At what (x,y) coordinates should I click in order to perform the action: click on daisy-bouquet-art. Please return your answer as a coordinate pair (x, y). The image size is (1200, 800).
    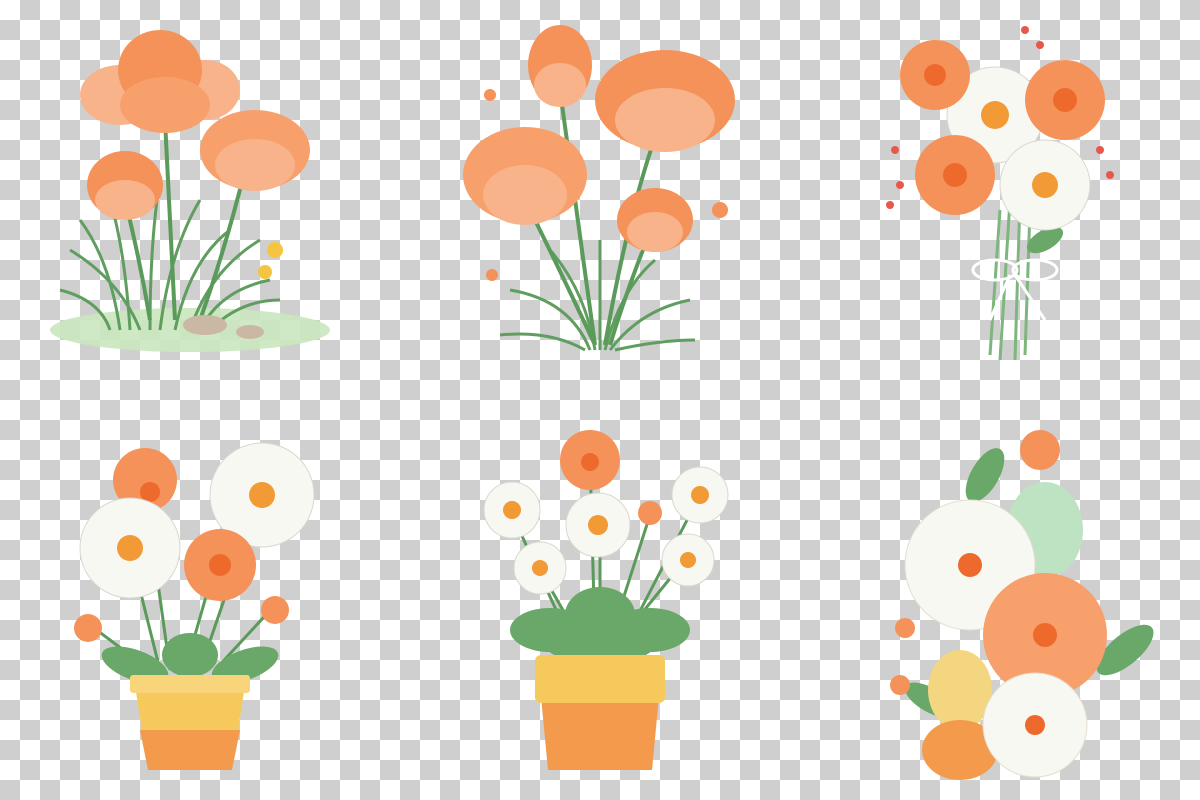
    Looking at the image, I should click on (1000, 193).